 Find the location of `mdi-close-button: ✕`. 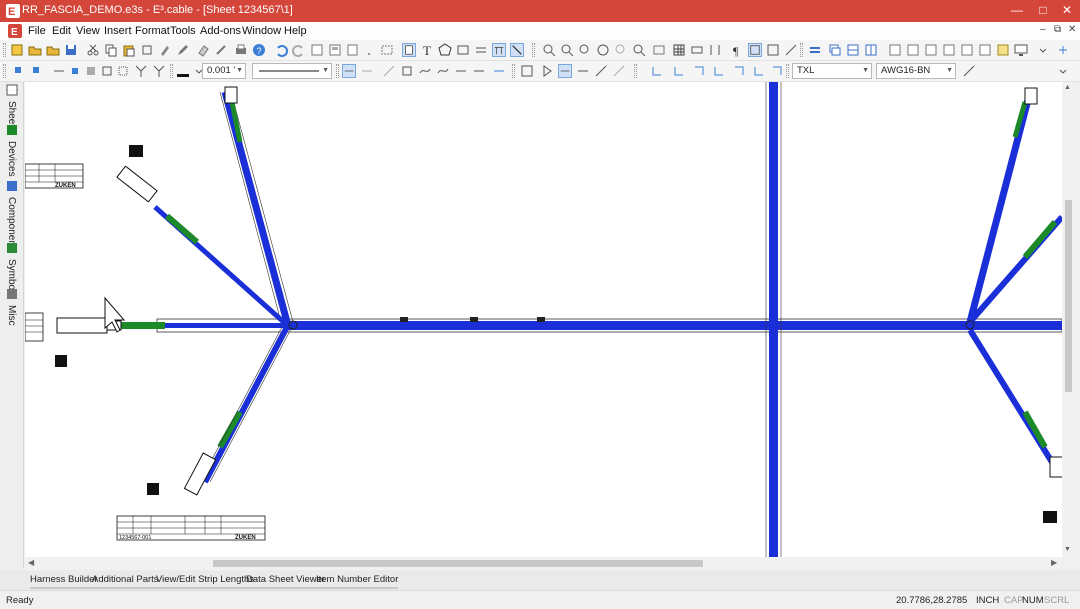

mdi-close-button: ✕ is located at coordinates (1072, 29).